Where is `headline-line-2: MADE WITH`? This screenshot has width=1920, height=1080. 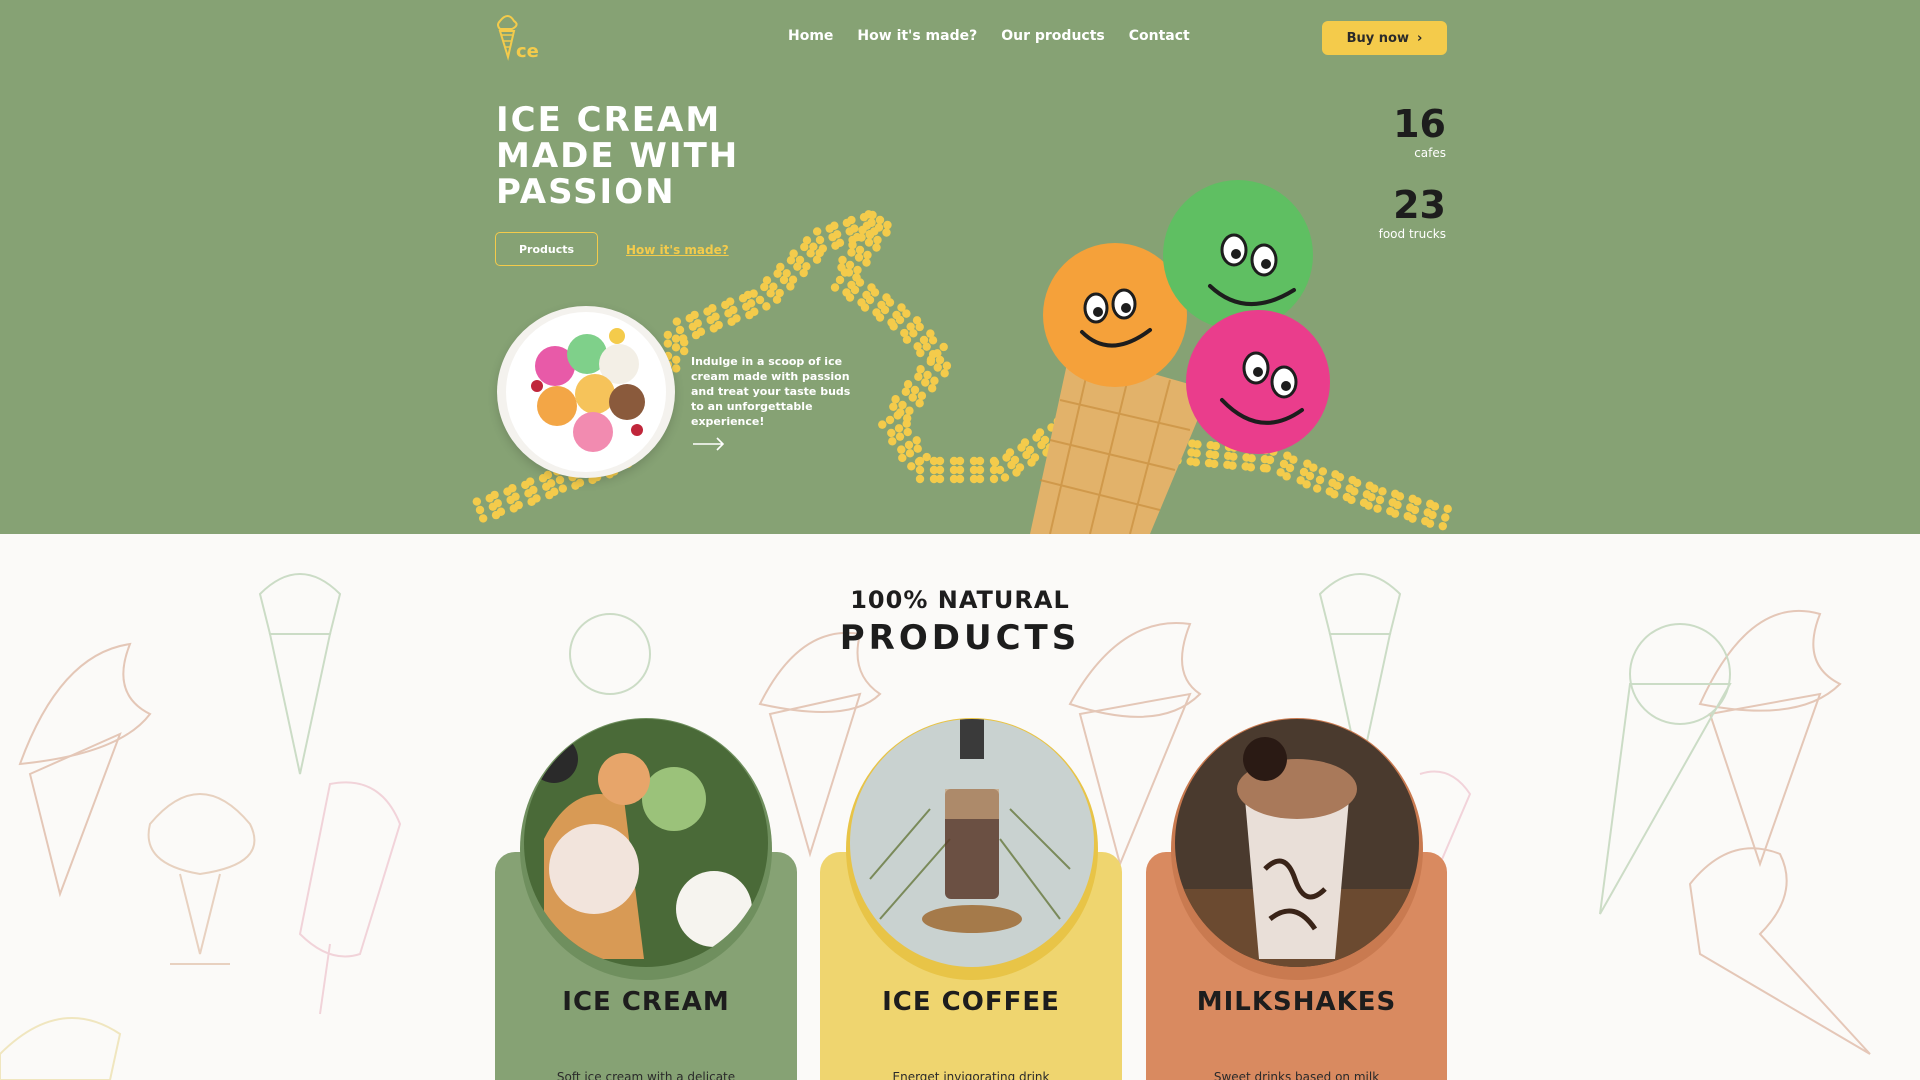 headline-line-2: MADE WITH is located at coordinates (618, 156).